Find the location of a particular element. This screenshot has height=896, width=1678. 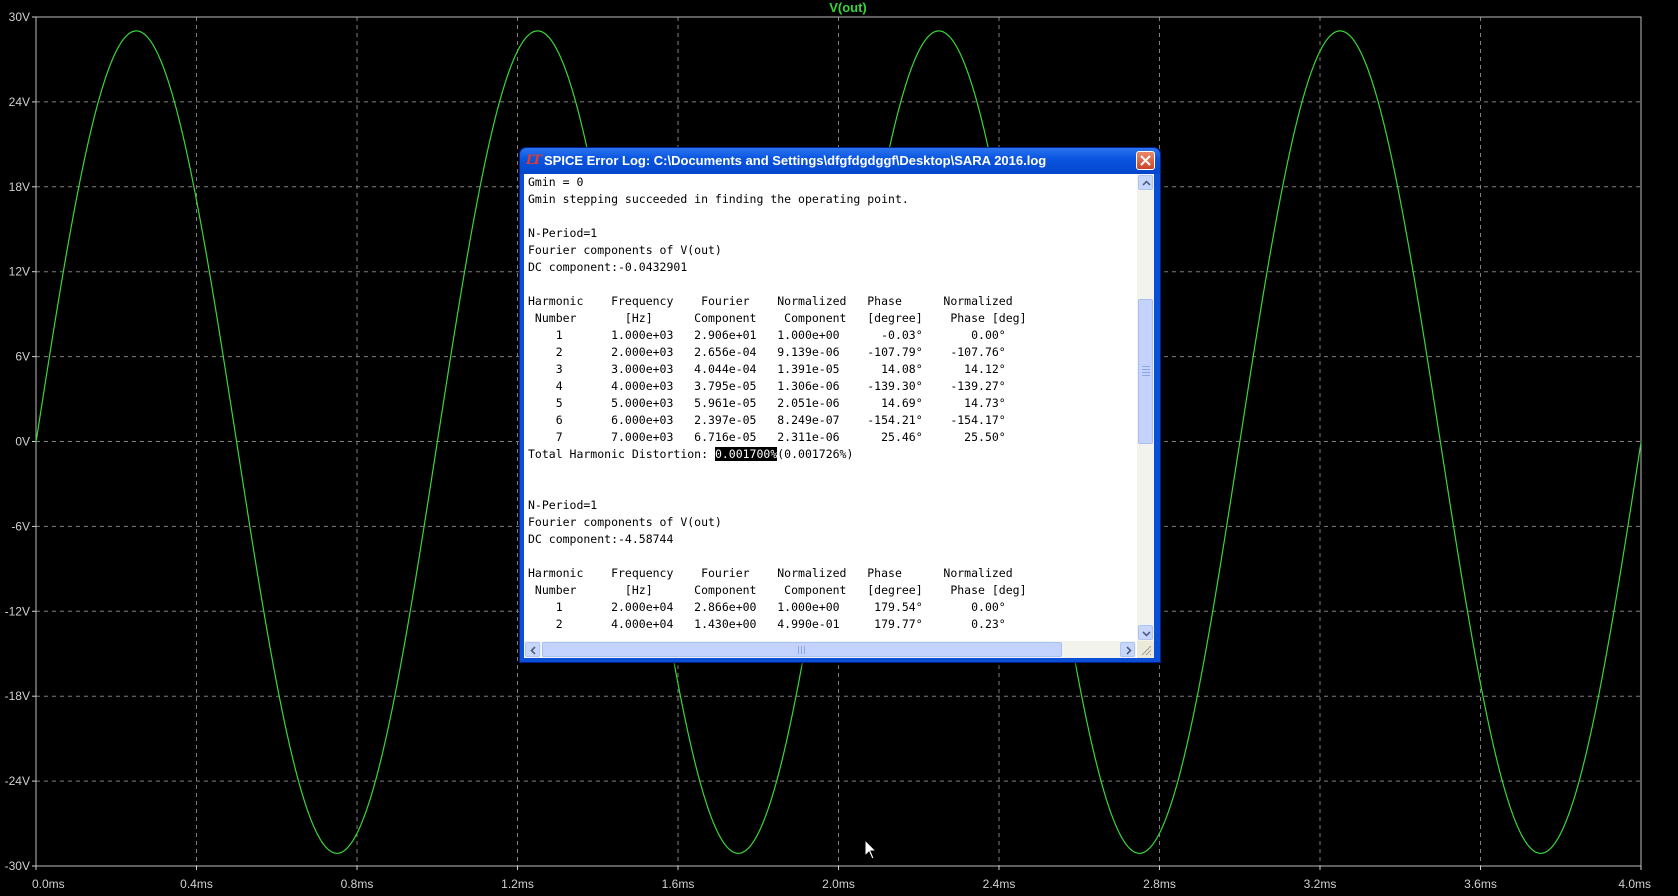

chevron-down-icon is located at coordinates (1146, 634).